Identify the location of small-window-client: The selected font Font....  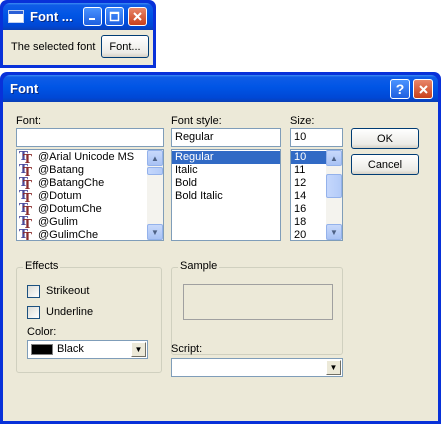
(78, 47).